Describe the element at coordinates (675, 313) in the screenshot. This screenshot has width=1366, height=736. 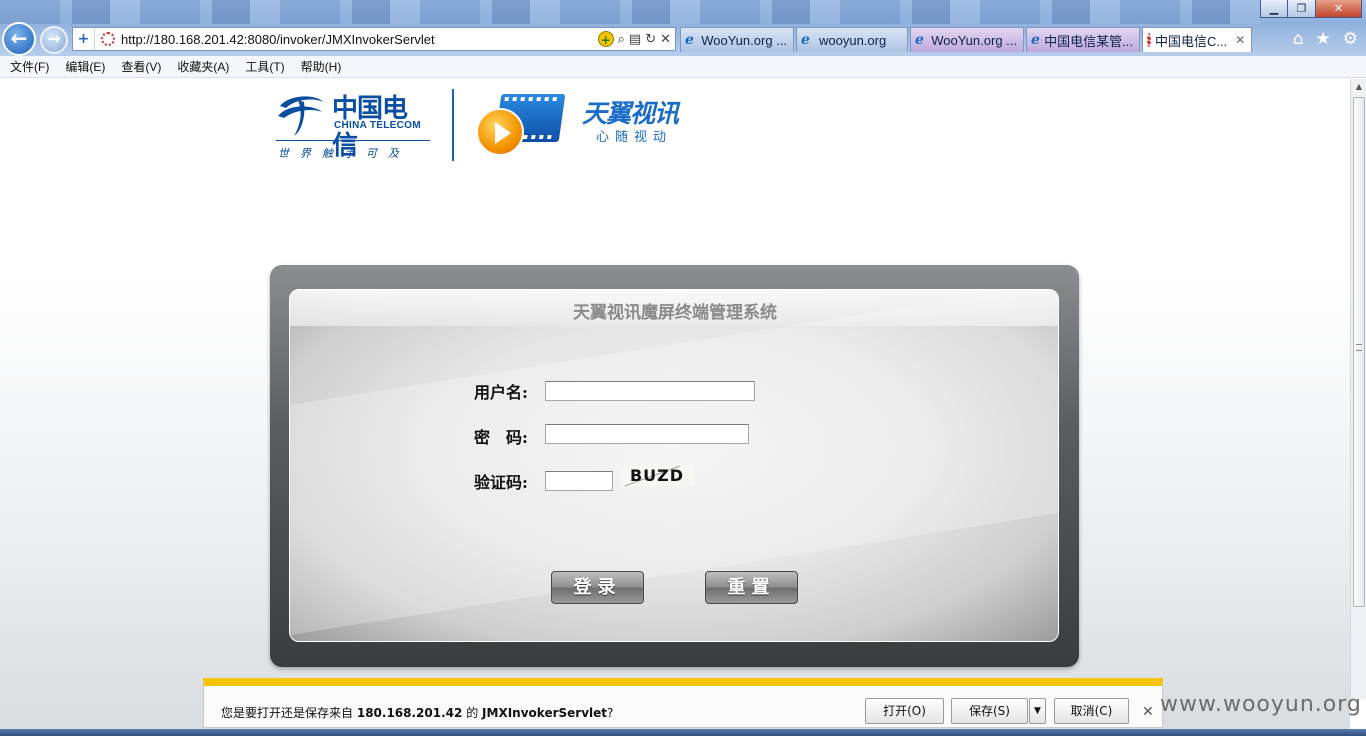
I see `system-title: 天翼视讯魔屏终端管理系统` at that location.